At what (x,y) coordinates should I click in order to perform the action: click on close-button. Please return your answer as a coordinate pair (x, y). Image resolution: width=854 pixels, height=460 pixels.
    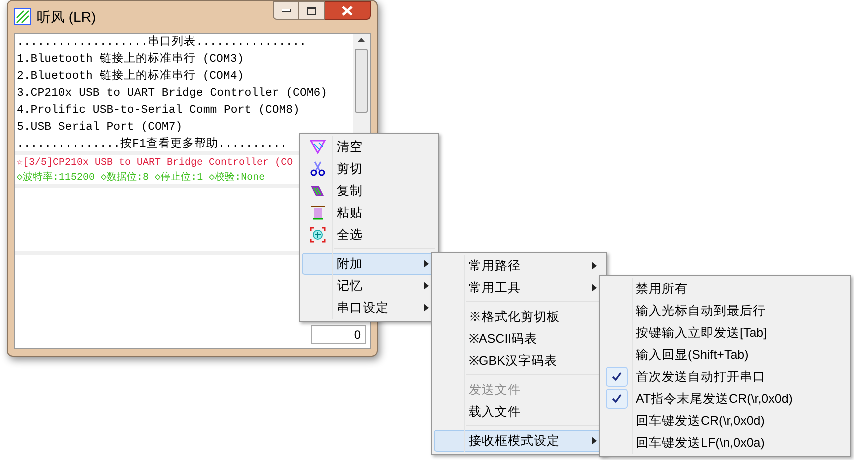
    Looking at the image, I should click on (348, 10).